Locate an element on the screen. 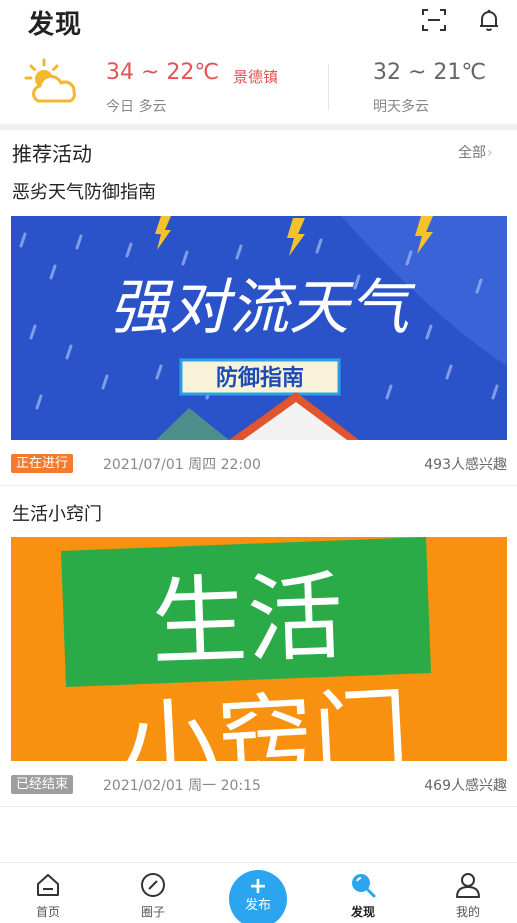 This screenshot has height=923, width=517. activity-meta: 已经结束 2021/02/01 周一 20:15 469人感兴趣 is located at coordinates (259, 785).